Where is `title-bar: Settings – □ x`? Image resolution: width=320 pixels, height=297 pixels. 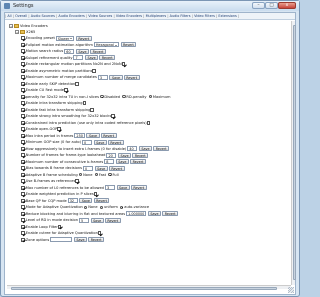
title-bar: Settings – □ x is located at coordinates (150, 6).